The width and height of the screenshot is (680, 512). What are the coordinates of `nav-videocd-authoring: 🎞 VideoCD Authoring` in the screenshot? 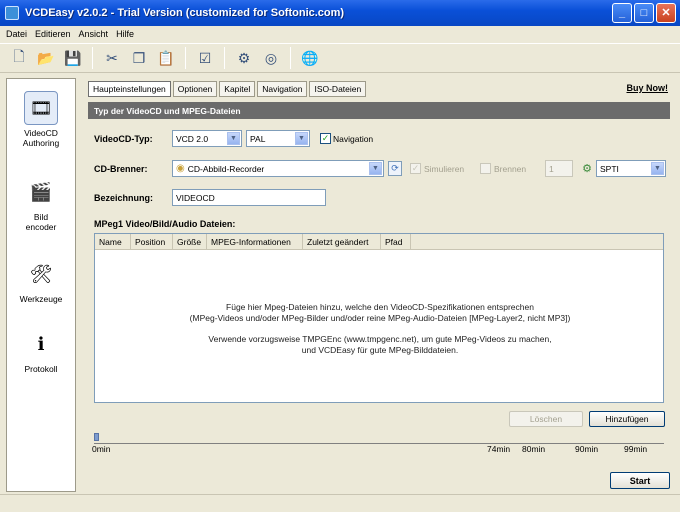 It's located at (41, 119).